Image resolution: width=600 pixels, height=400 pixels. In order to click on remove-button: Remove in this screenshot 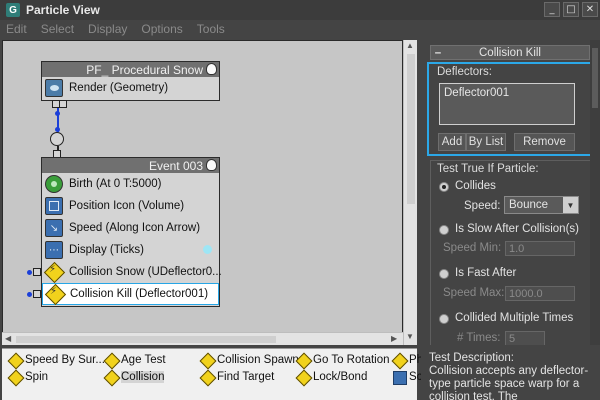, I will do `click(544, 142)`.